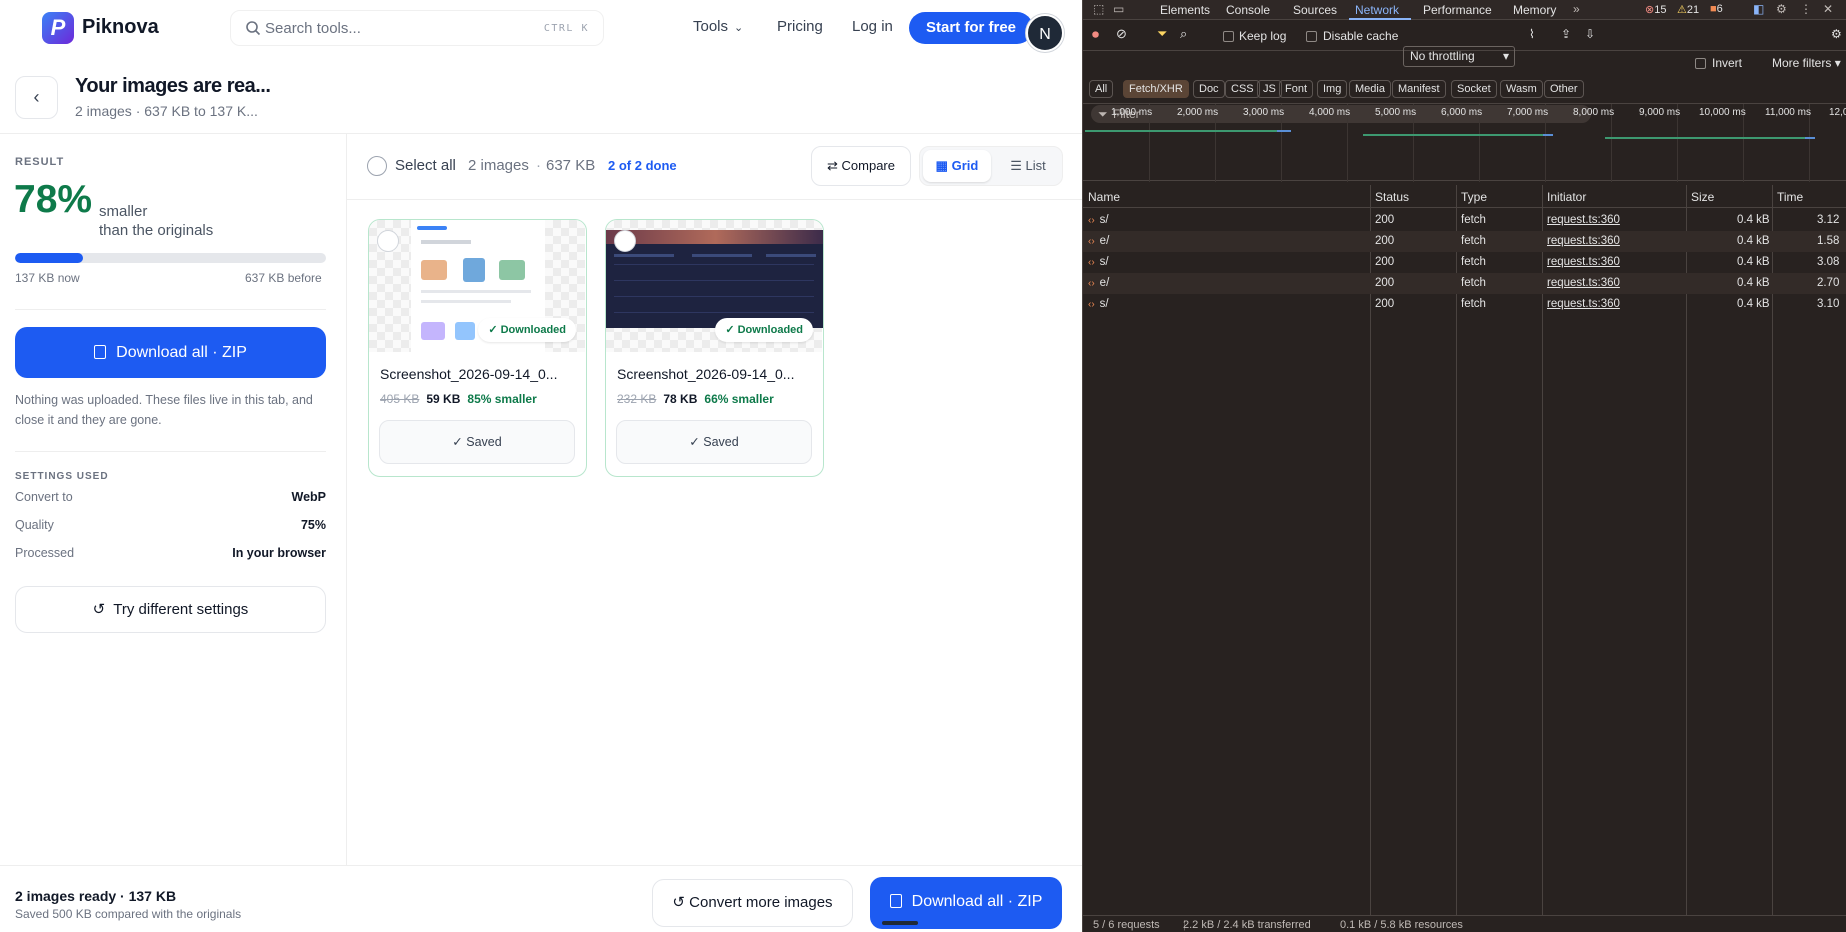 The image size is (1846, 932). What do you see at coordinates (1828, 283) in the screenshot?
I see `request-time: 2.70` at bounding box center [1828, 283].